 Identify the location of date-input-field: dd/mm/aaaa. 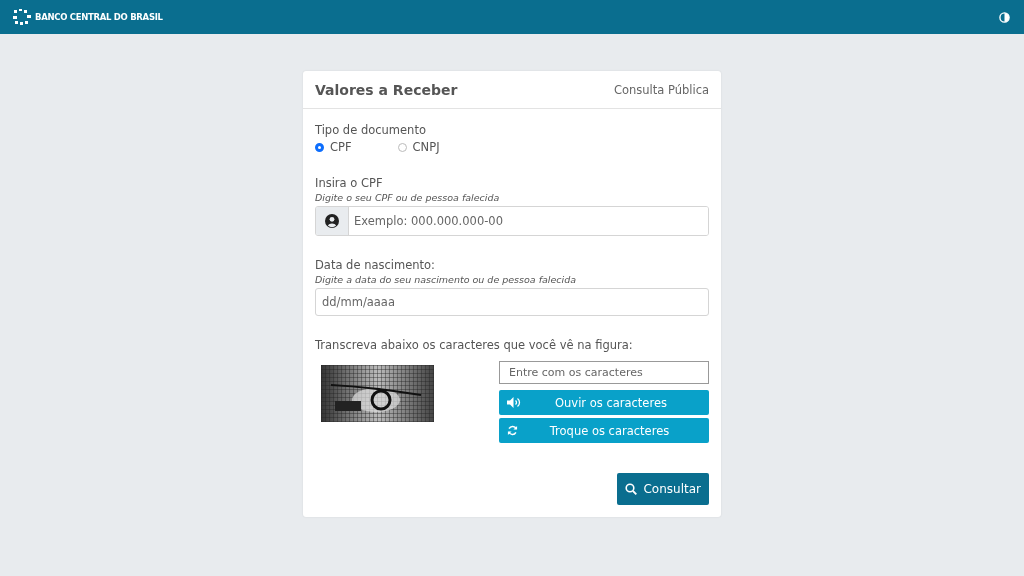
(512, 302).